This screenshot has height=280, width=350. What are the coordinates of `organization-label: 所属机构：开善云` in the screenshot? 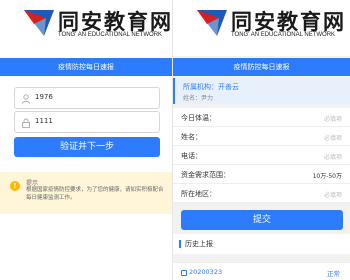 It's located at (211, 87).